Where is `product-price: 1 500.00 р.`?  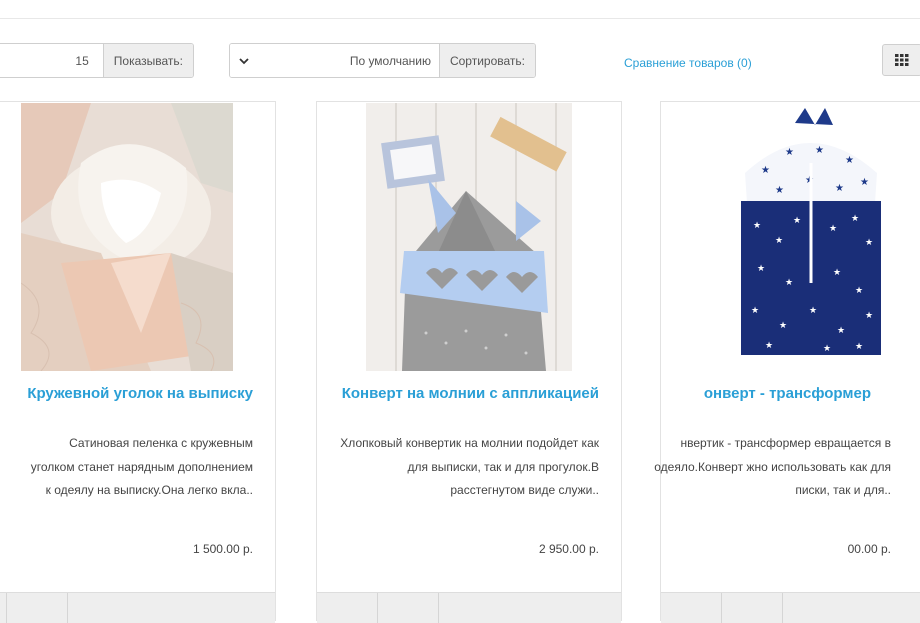 product-price: 1 500.00 р. is located at coordinates (222, 549).